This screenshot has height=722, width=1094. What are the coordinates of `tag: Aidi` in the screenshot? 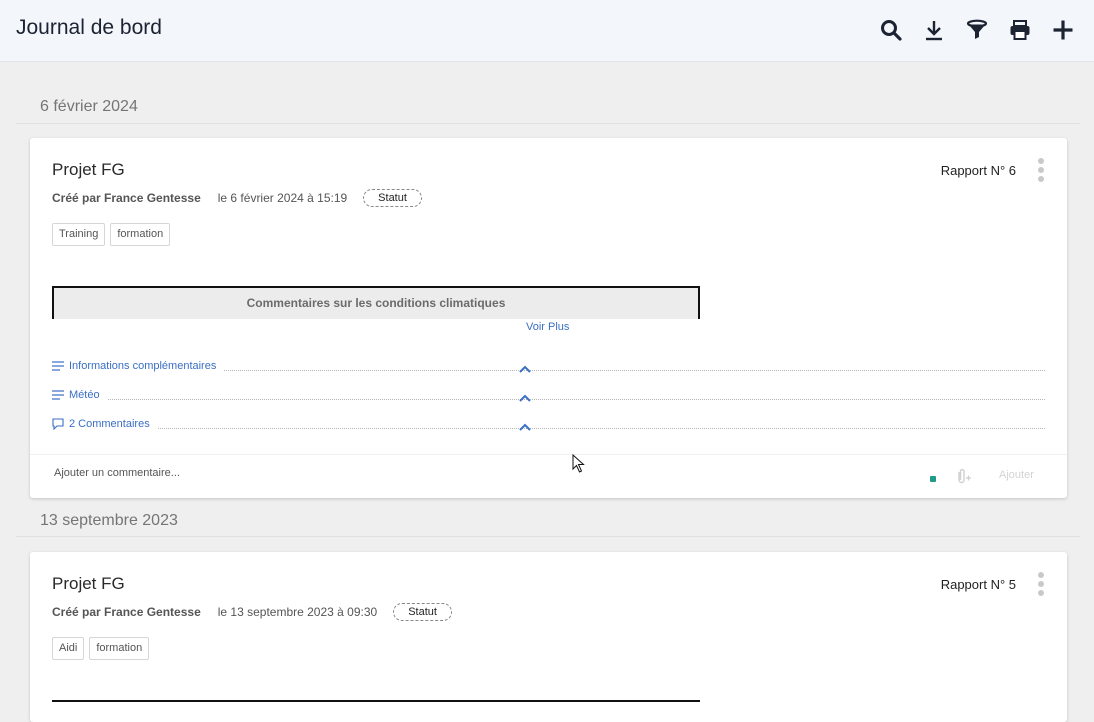 It's located at (68, 648).